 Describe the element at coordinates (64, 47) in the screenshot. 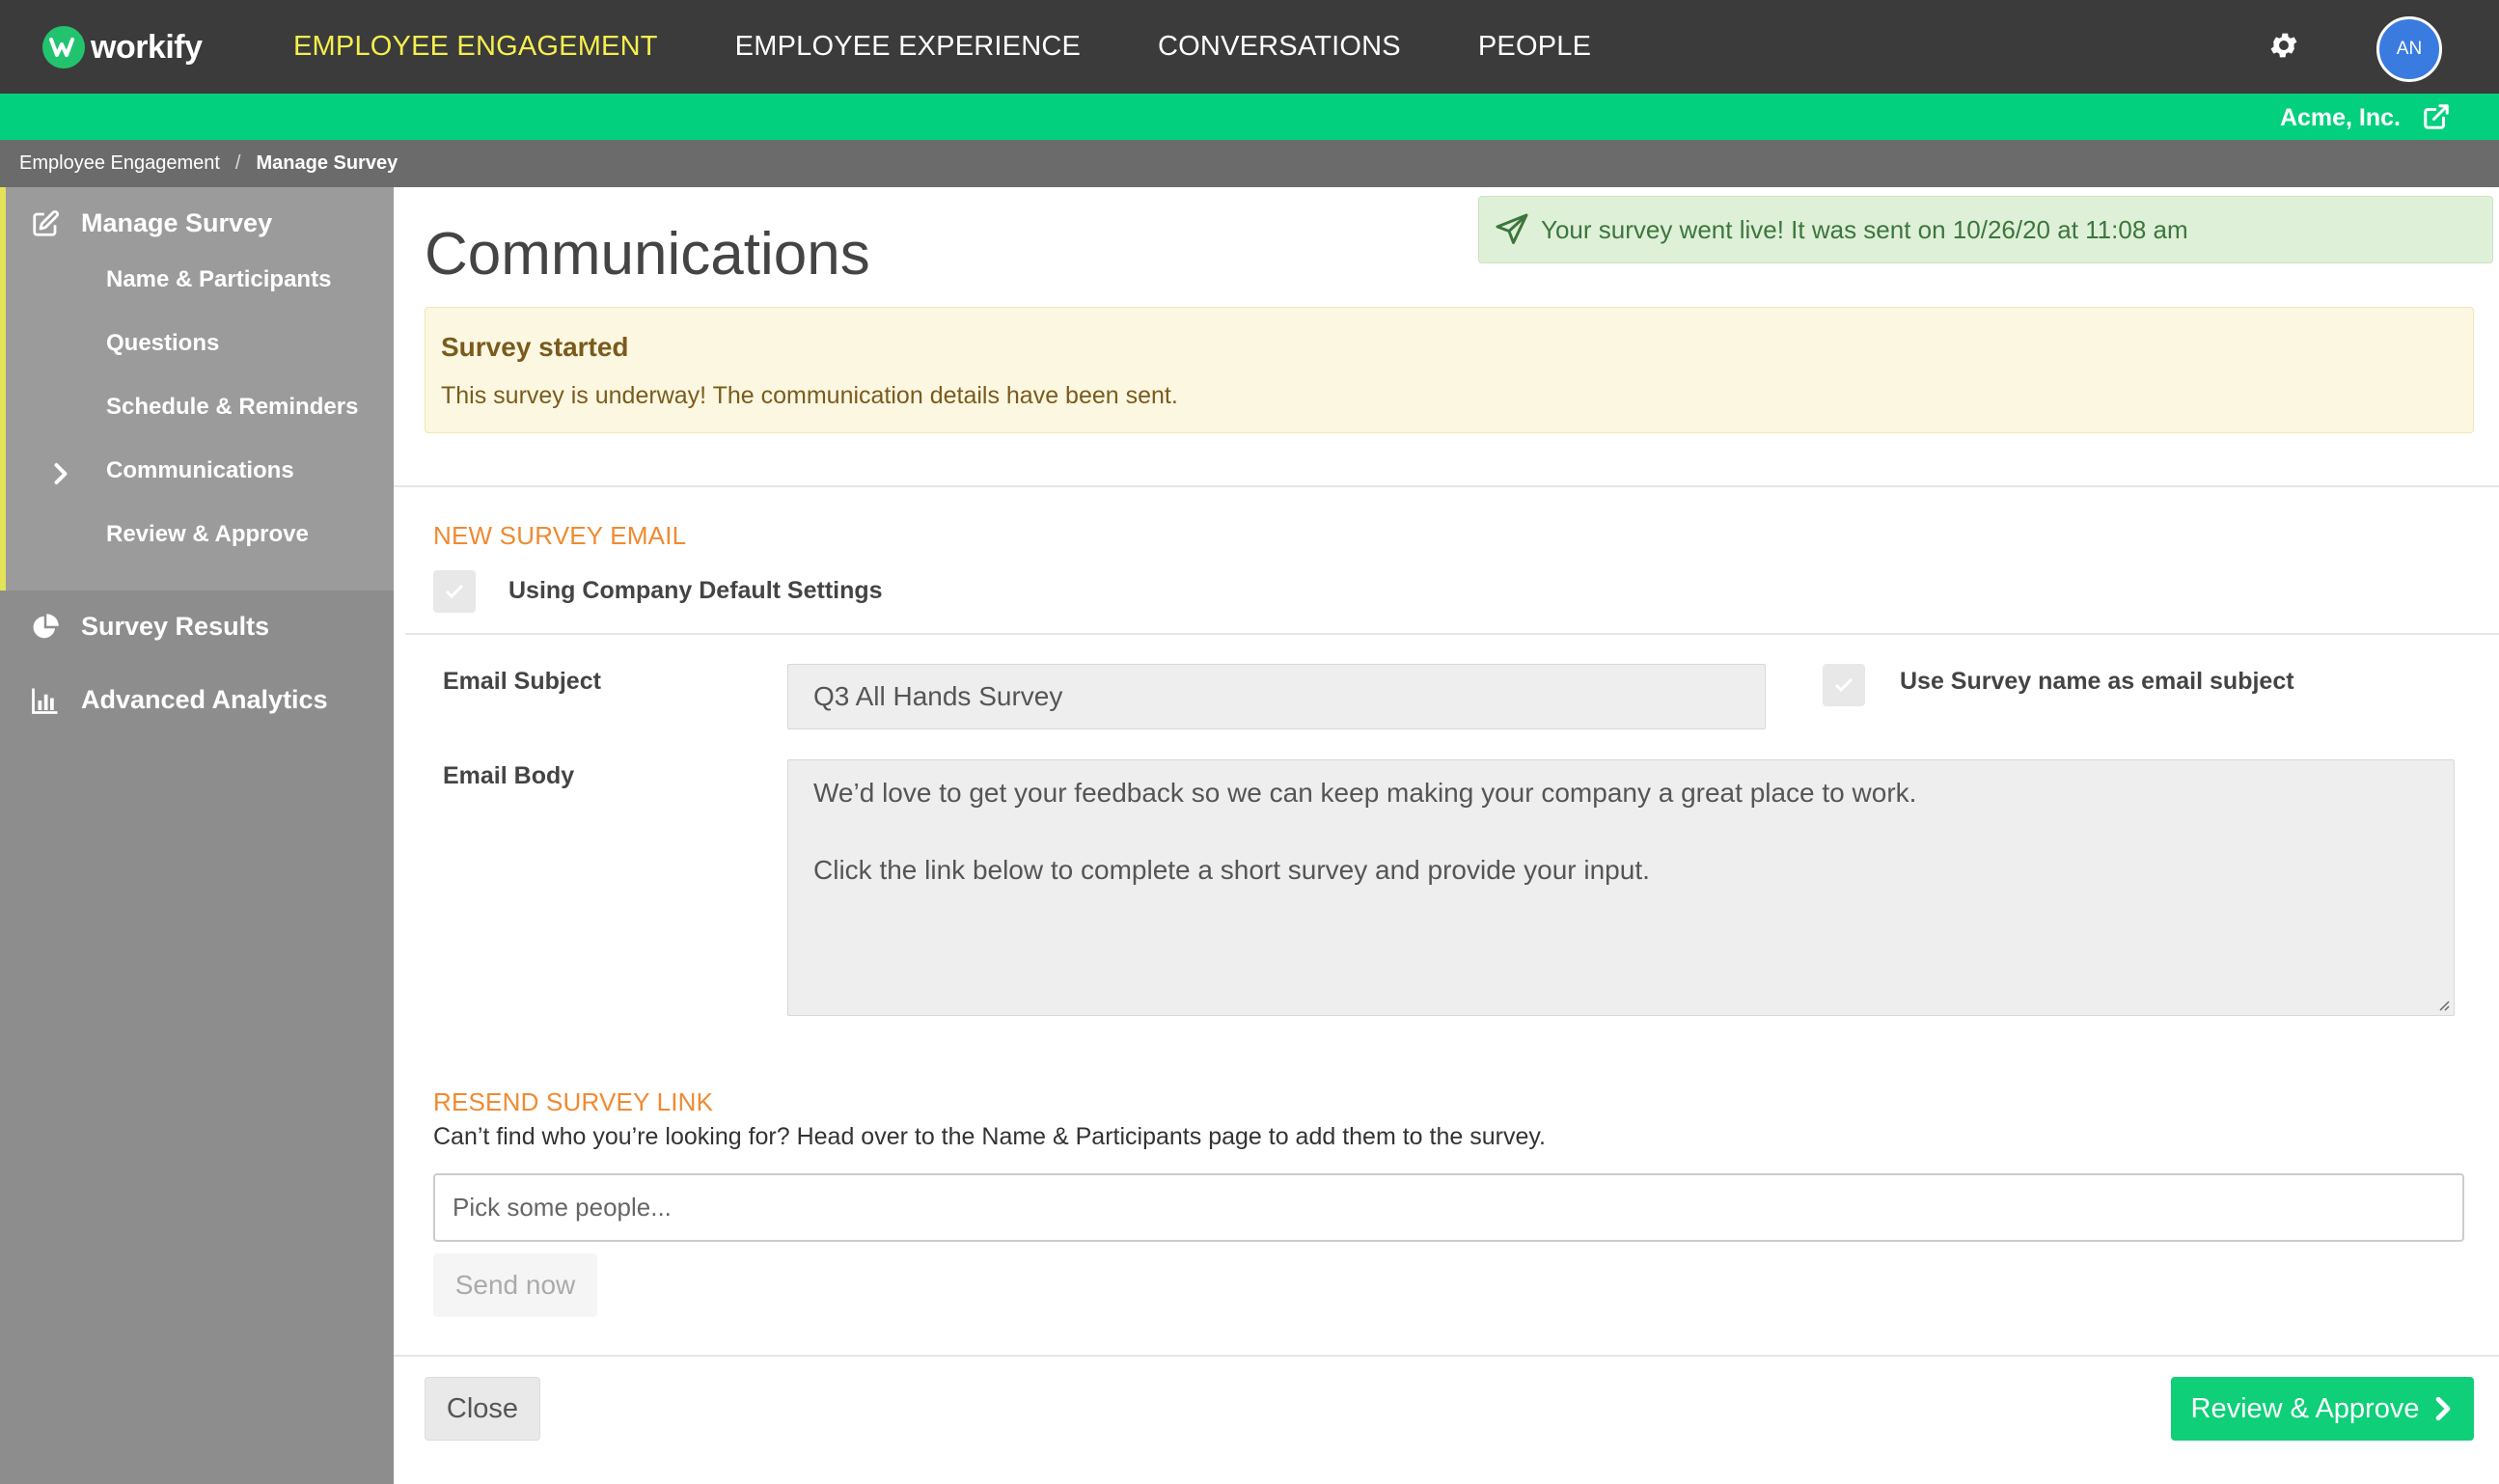

I see `workify-logo-icon` at that location.